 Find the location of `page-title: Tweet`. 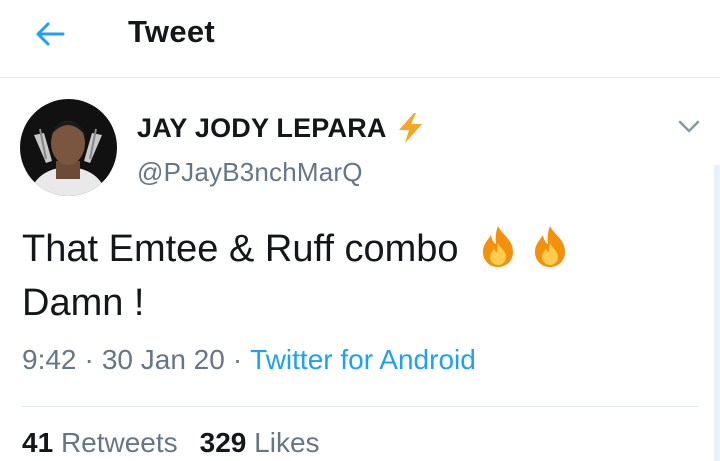

page-title: Tweet is located at coordinates (172, 31).